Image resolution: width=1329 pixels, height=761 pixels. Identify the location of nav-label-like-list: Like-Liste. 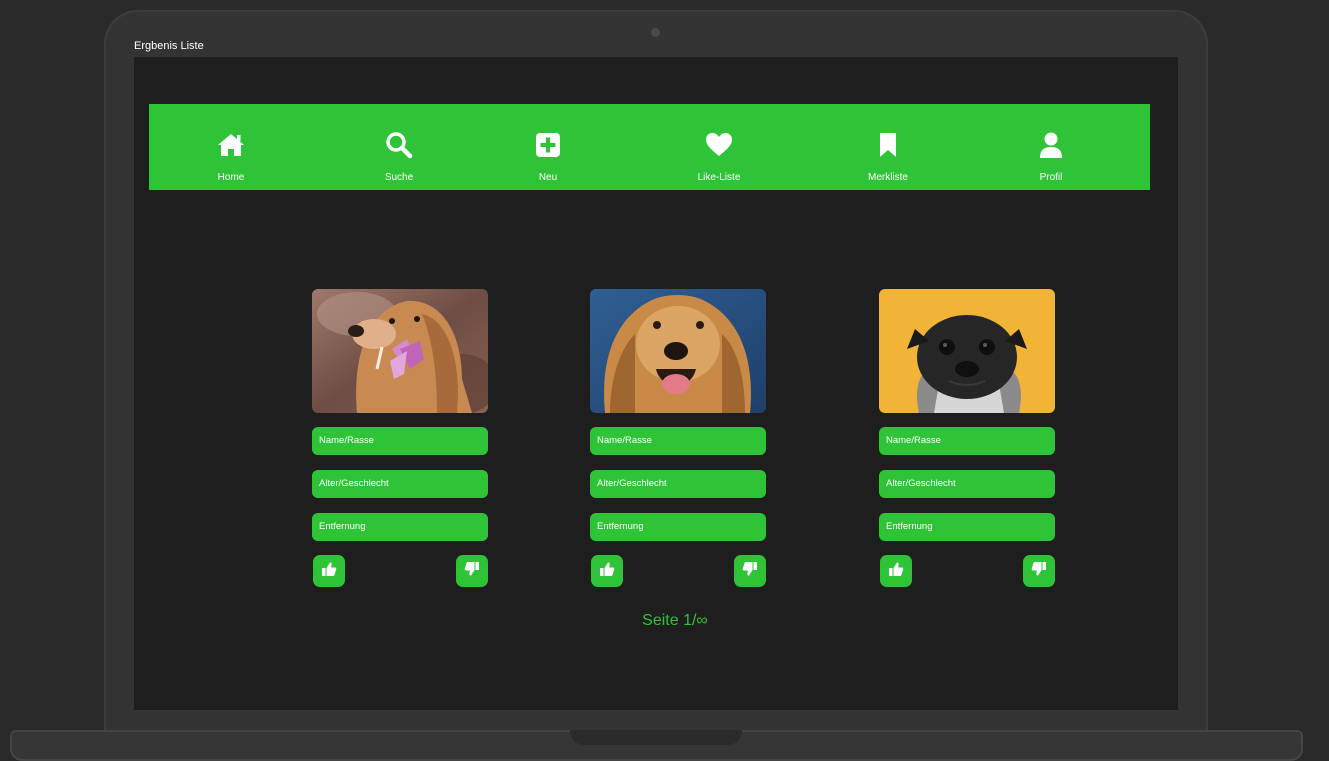
(719, 177).